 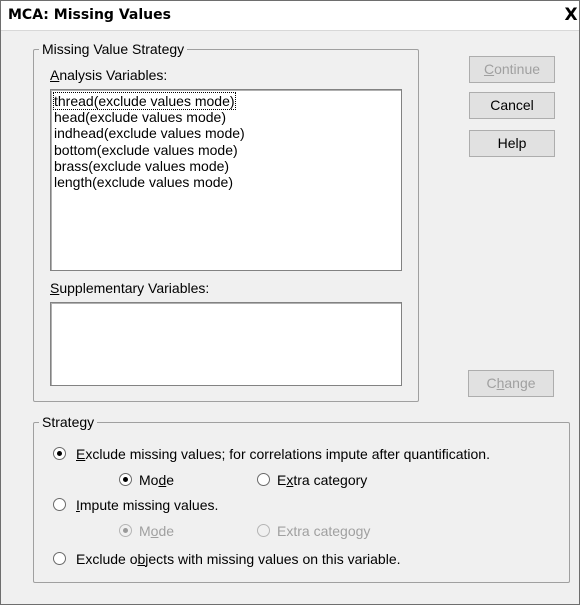 What do you see at coordinates (324, 531) in the screenshot?
I see `impute-extra-category-label: Extra categogy` at bounding box center [324, 531].